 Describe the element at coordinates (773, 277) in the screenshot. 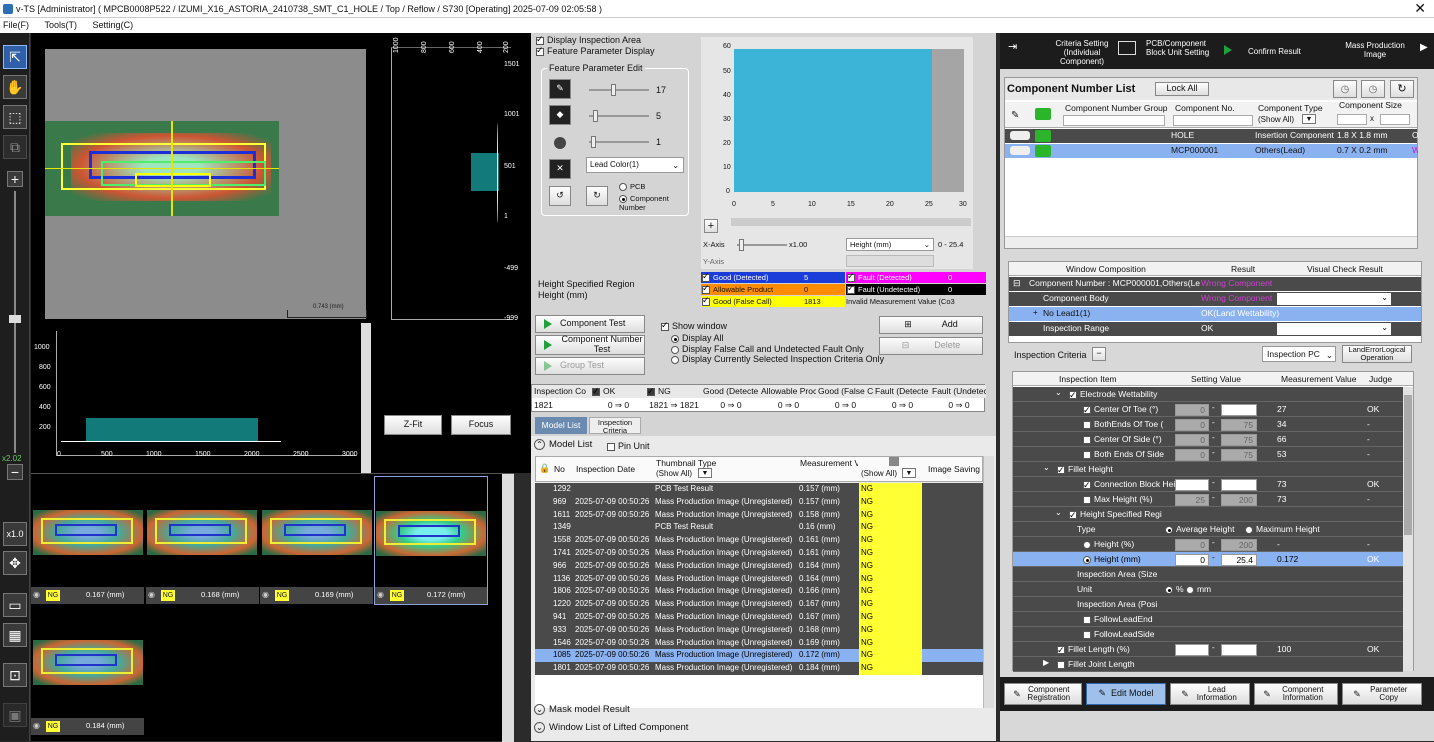

I see `legend-good-detected: Good (Detected)5` at that location.